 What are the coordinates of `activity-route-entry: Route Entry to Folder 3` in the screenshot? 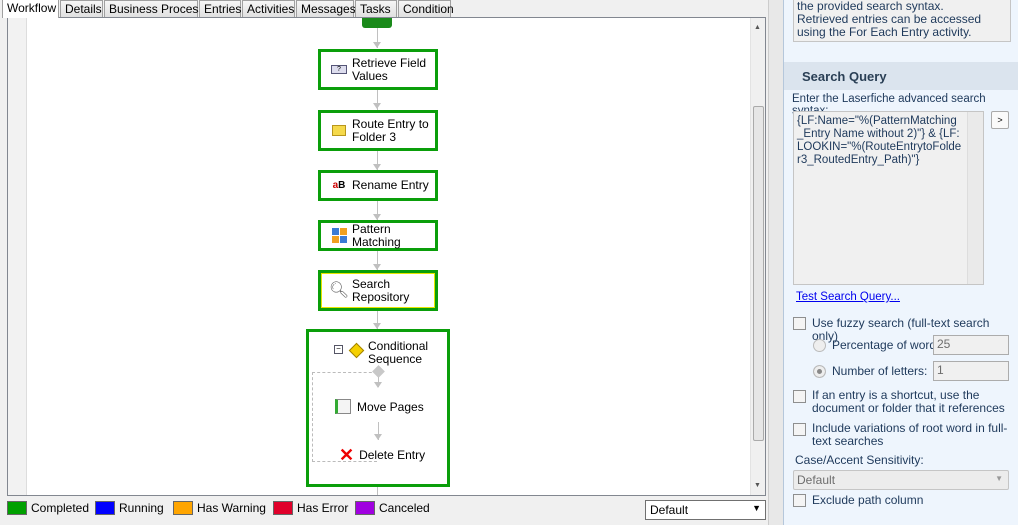 It's located at (378, 130).